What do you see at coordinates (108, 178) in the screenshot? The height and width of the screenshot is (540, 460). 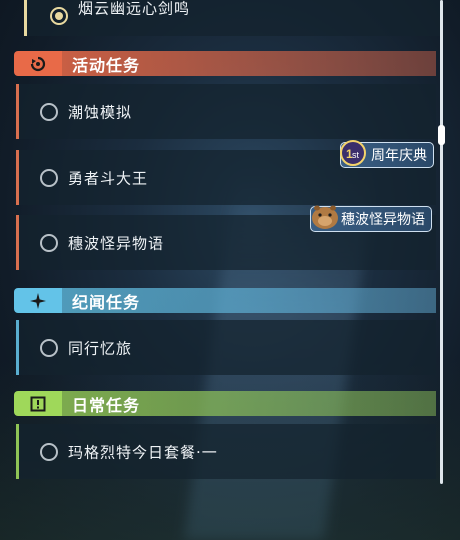 I see `quest-label: 勇者斗大王` at bounding box center [108, 178].